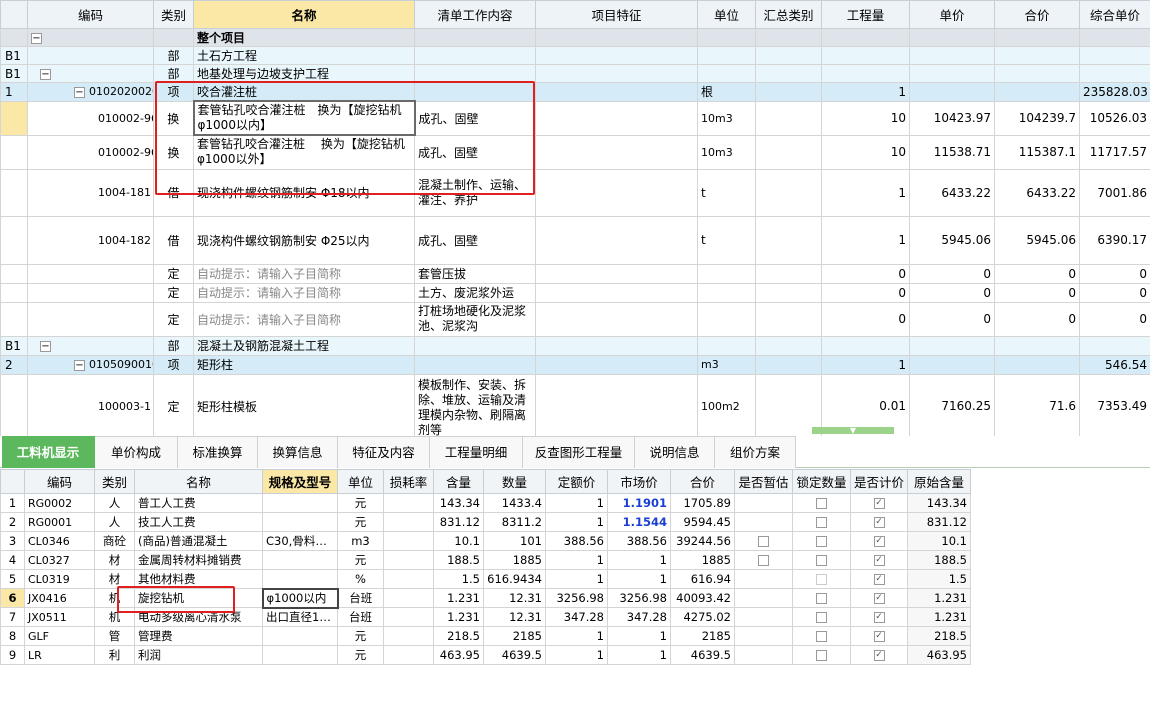 This screenshot has width=1150, height=707. I want to click on col-comp-price: 综合单价, so click(1114, 14).